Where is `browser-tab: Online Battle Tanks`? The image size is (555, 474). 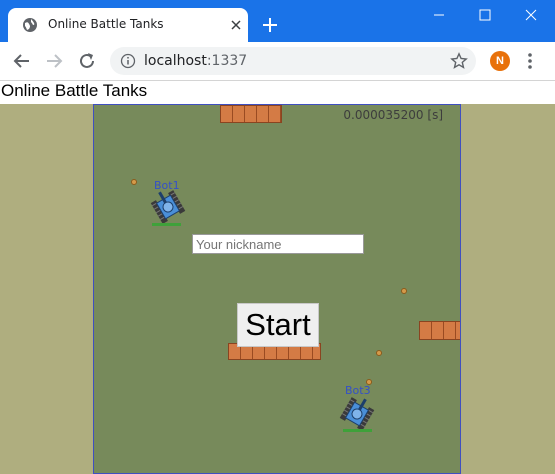
browser-tab: Online Battle Tanks is located at coordinates (128, 25).